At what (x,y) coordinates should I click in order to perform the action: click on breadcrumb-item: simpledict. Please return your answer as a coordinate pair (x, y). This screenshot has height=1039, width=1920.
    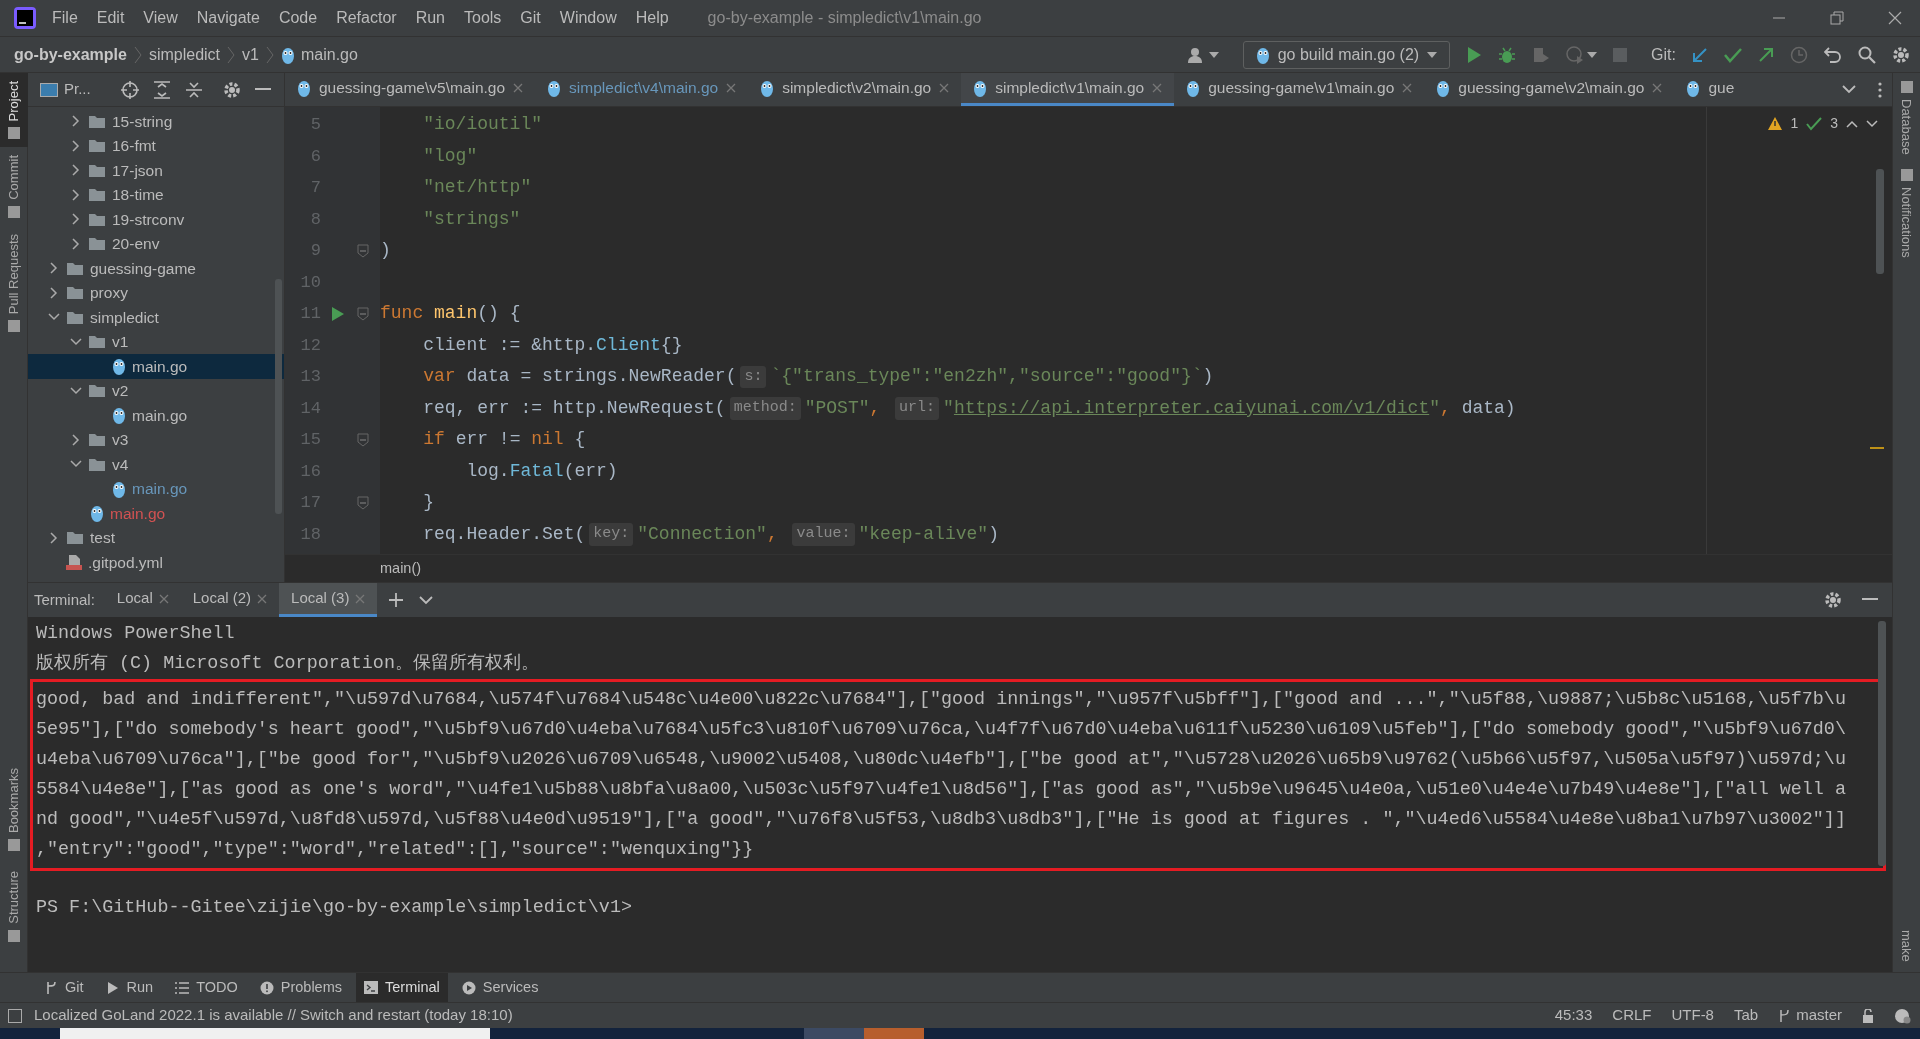
    Looking at the image, I should click on (184, 54).